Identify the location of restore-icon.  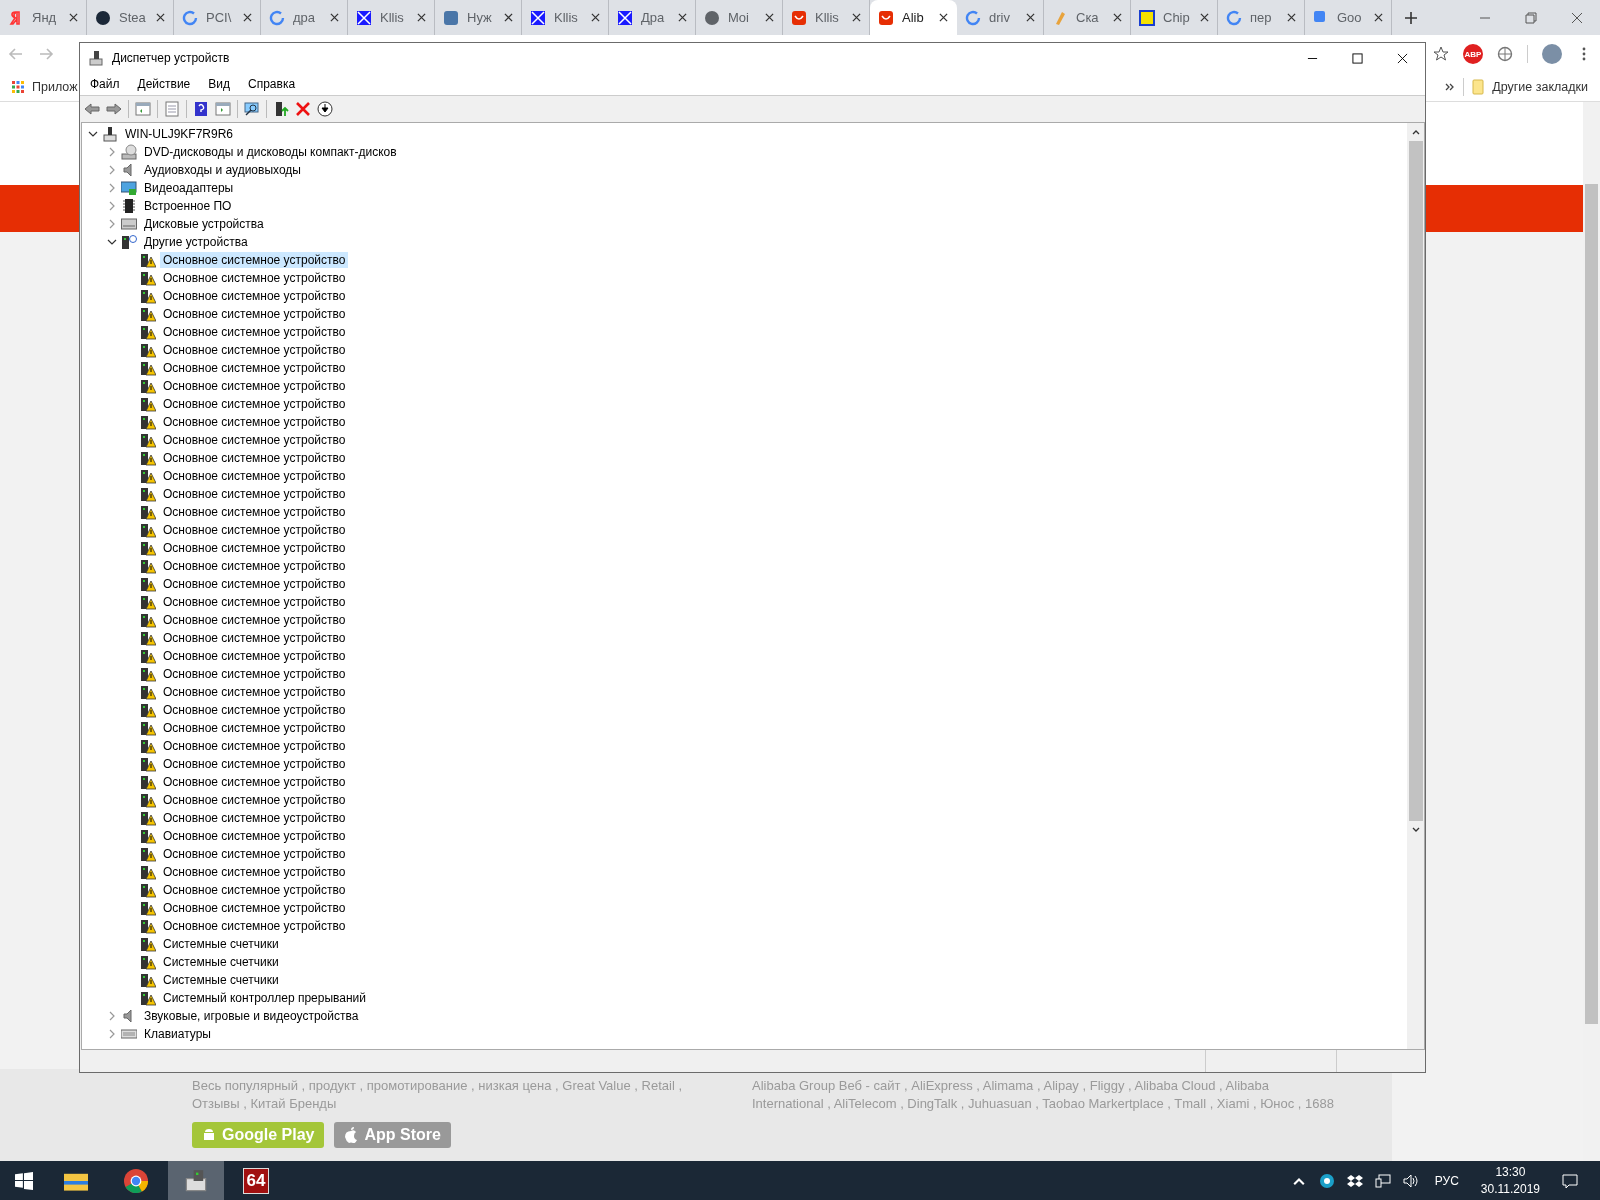
(1531, 17).